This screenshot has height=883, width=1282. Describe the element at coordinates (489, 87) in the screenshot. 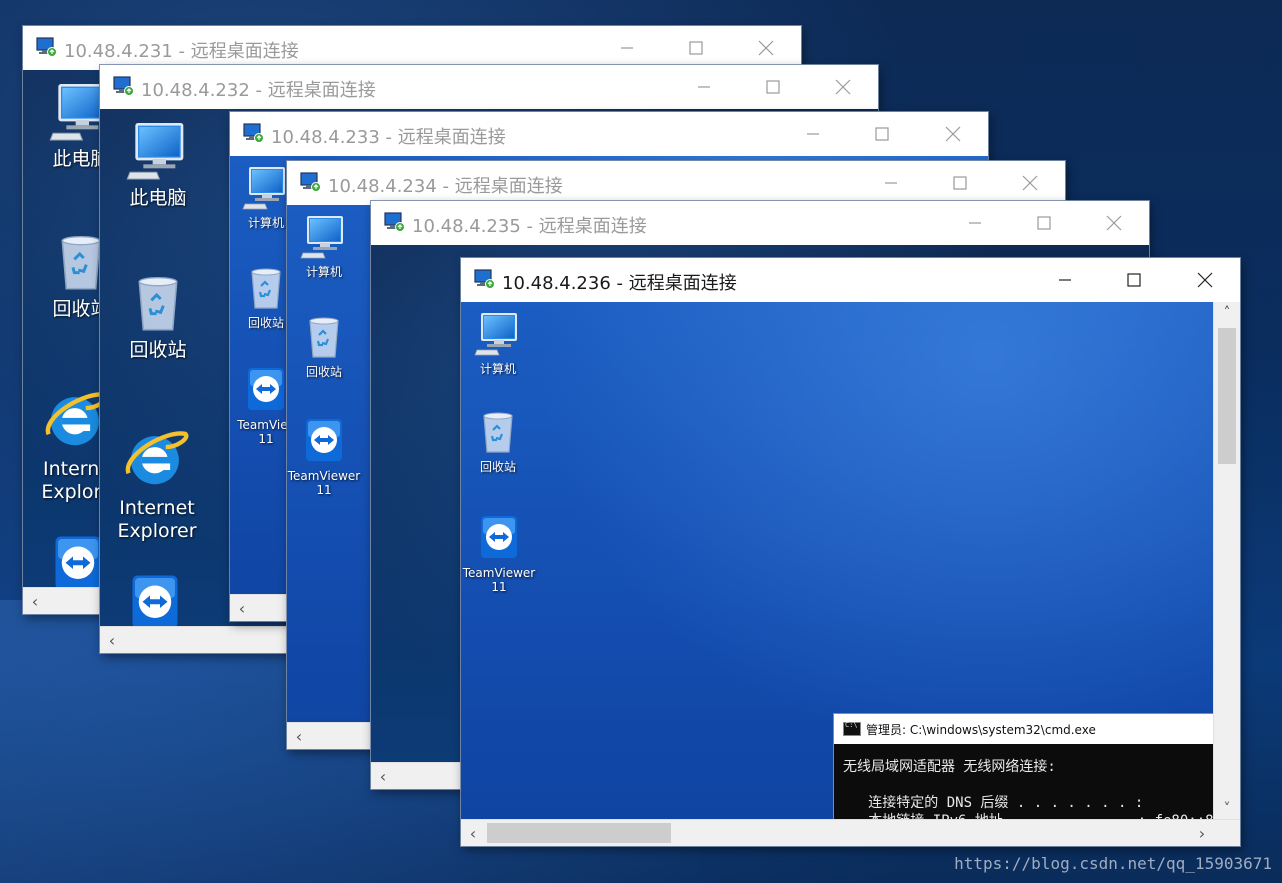

I see `titlebar: 10.48.4.232 - 远程桌面连接` at that location.